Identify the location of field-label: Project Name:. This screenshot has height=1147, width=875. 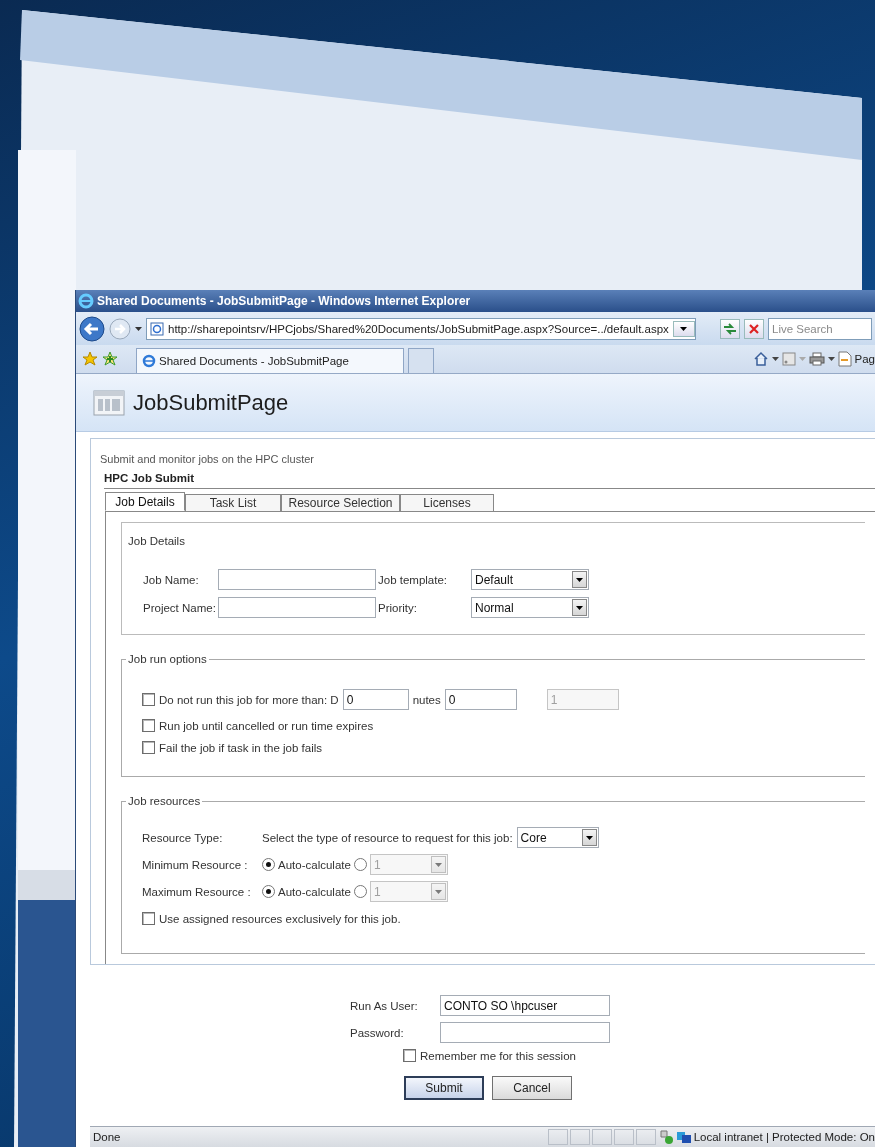
(180, 607).